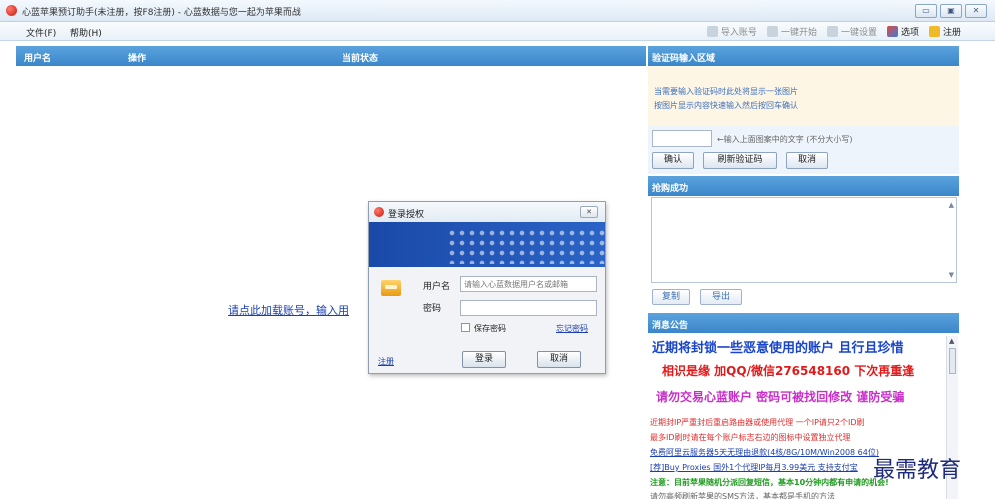  I want to click on captcha-hint-1: 当需要输入验证码时此处将显示一张图片, so click(726, 91).